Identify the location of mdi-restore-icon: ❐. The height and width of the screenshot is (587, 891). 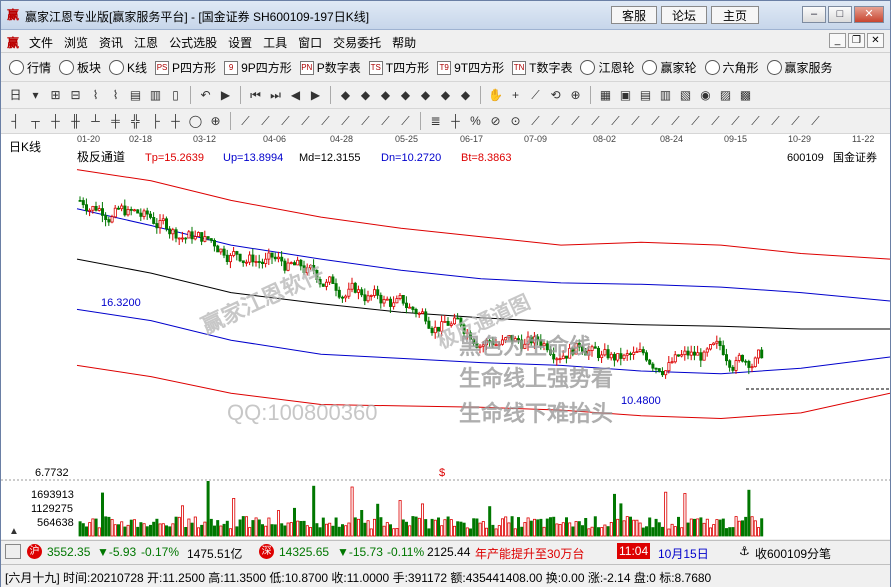
(856, 40).